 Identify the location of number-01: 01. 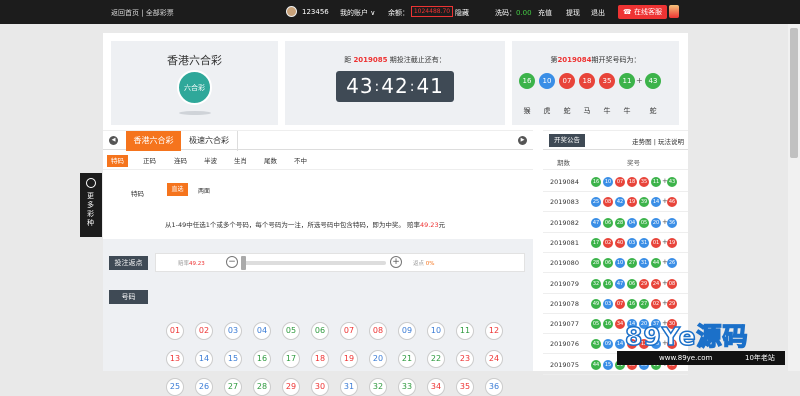
(175, 331).